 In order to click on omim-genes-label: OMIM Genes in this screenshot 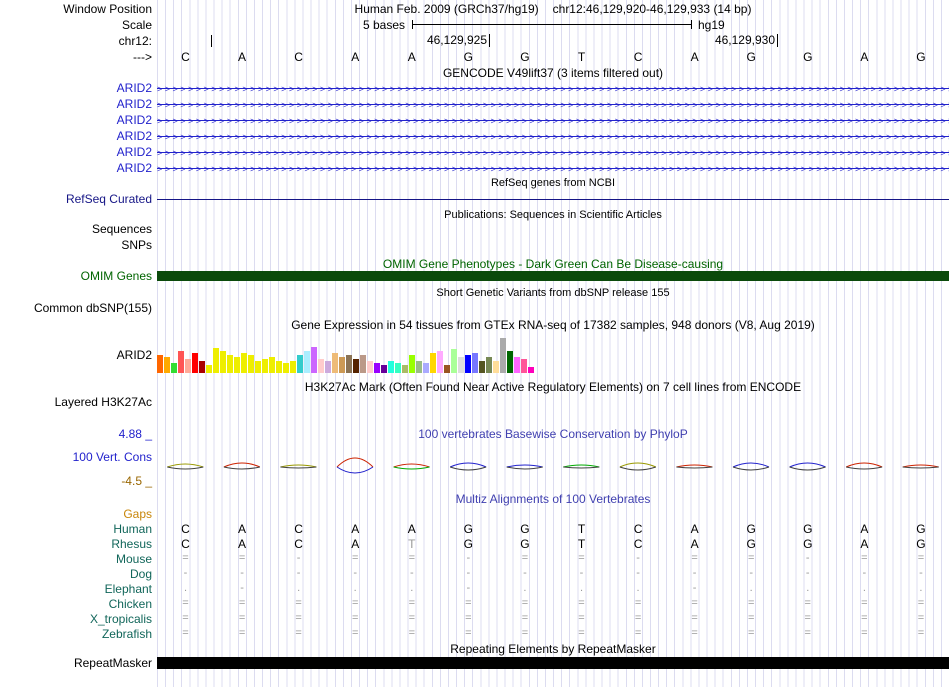, I will do `click(76, 276)`.